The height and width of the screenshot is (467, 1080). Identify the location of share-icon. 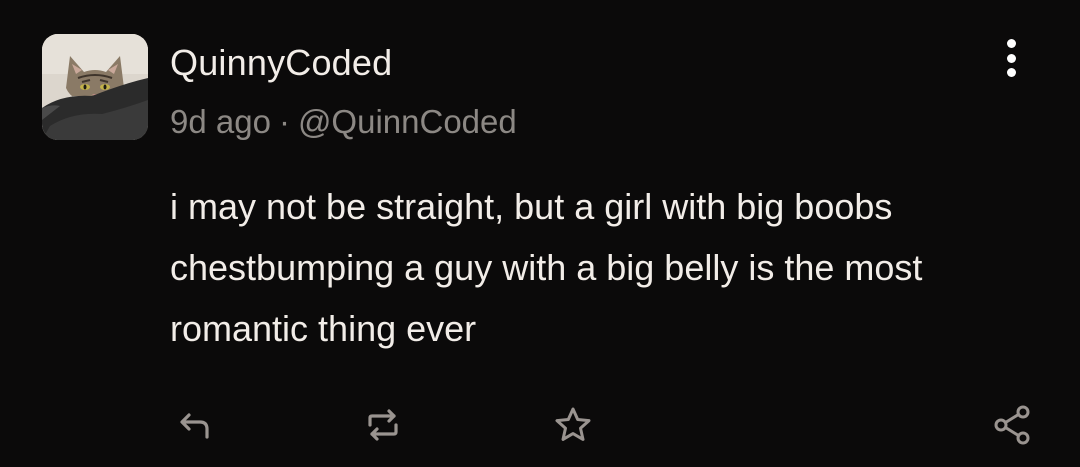
(1012, 425).